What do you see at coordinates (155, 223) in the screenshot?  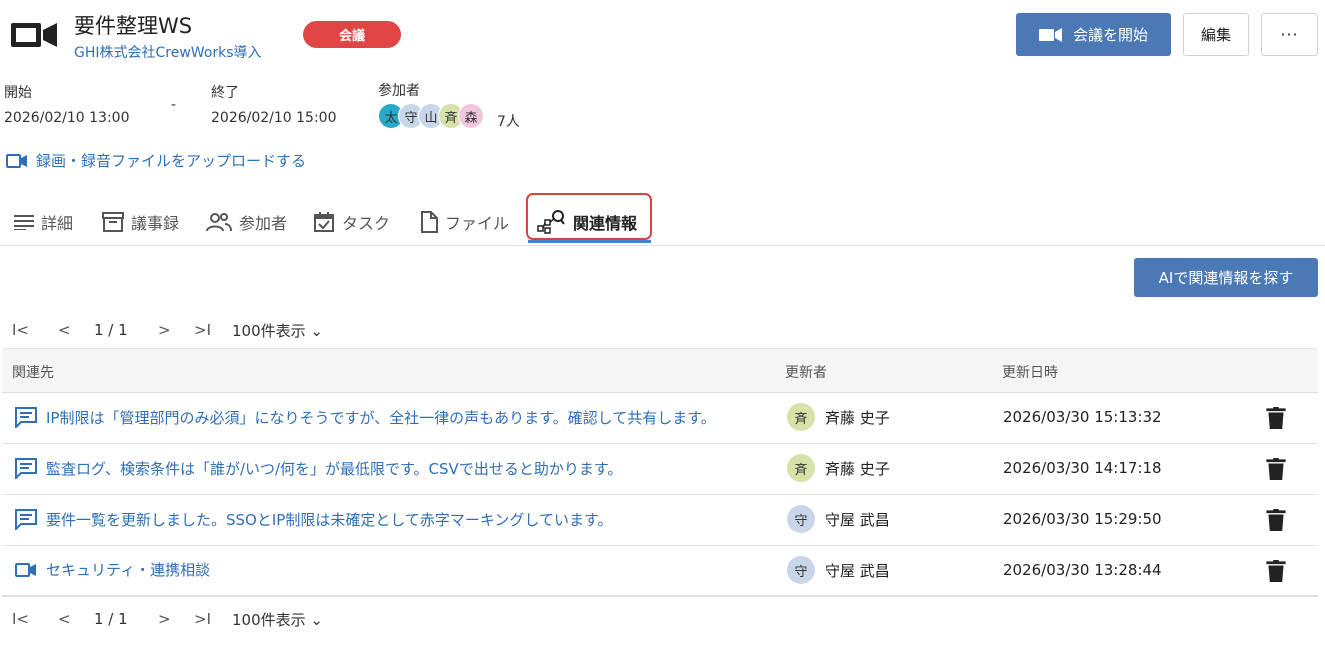 I see `tab-label: 議事録` at bounding box center [155, 223].